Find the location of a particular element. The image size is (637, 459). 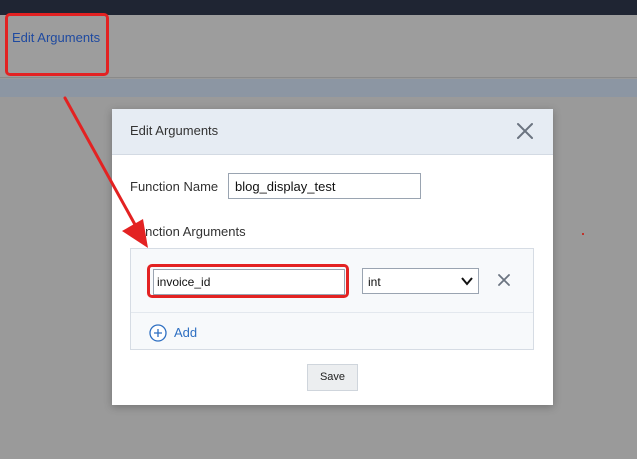

argument-type-select: int is located at coordinates (420, 281).